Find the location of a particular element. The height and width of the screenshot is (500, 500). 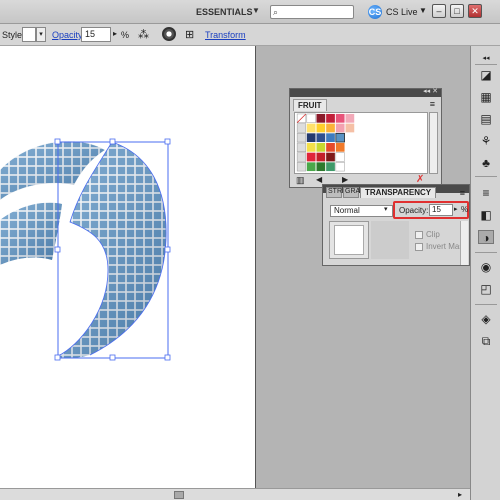

stroke-panel-icon: ≡ is located at coordinates (486, 193).